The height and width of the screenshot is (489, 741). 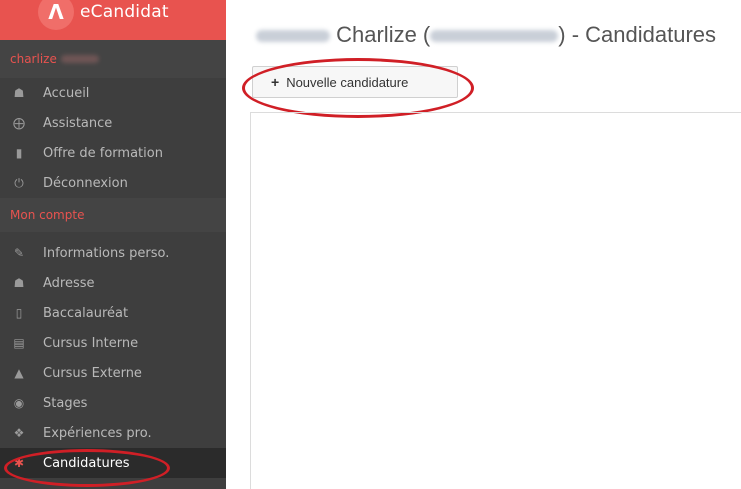 I want to click on sidebar-item-offre-de-formation: ▮ Offre de formation, so click(x=113, y=153).